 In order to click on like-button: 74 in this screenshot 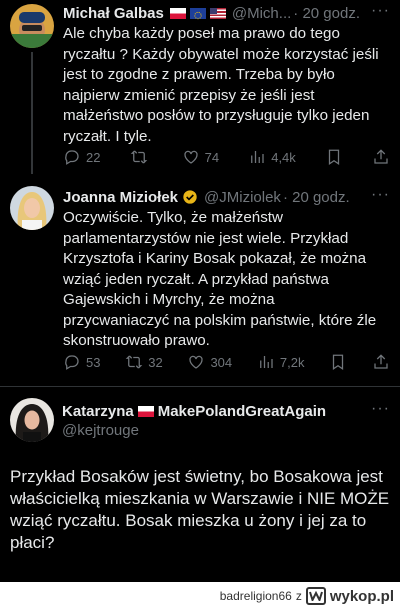, I will do `click(200, 157)`.